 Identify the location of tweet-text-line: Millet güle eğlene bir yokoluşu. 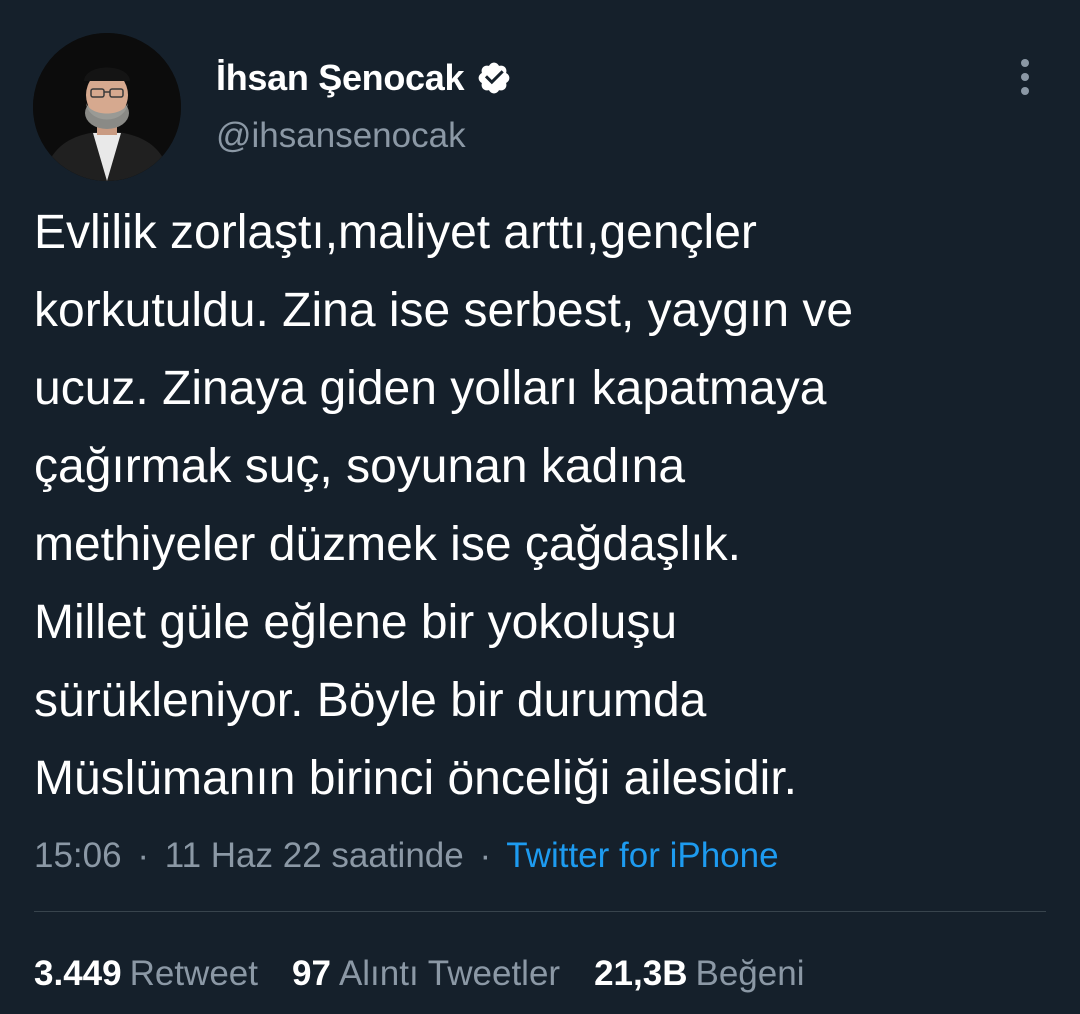
(356, 622).